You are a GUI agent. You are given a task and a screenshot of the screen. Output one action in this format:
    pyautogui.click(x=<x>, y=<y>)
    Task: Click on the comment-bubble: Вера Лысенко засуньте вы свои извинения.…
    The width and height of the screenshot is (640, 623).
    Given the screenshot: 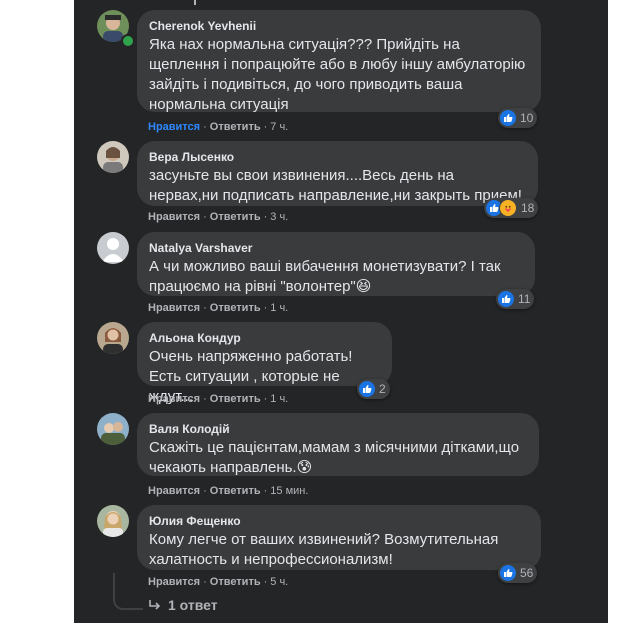 What is the action you would take?
    pyautogui.click(x=337, y=173)
    